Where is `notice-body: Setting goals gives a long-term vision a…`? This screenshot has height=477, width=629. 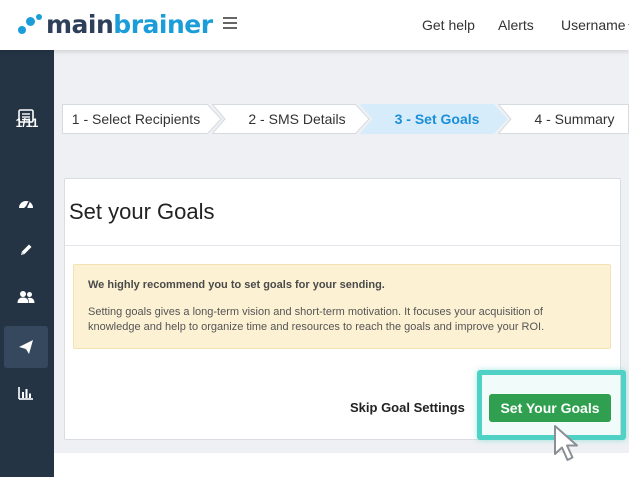
notice-body: Setting goals gives a long-term vision a… is located at coordinates (316, 319).